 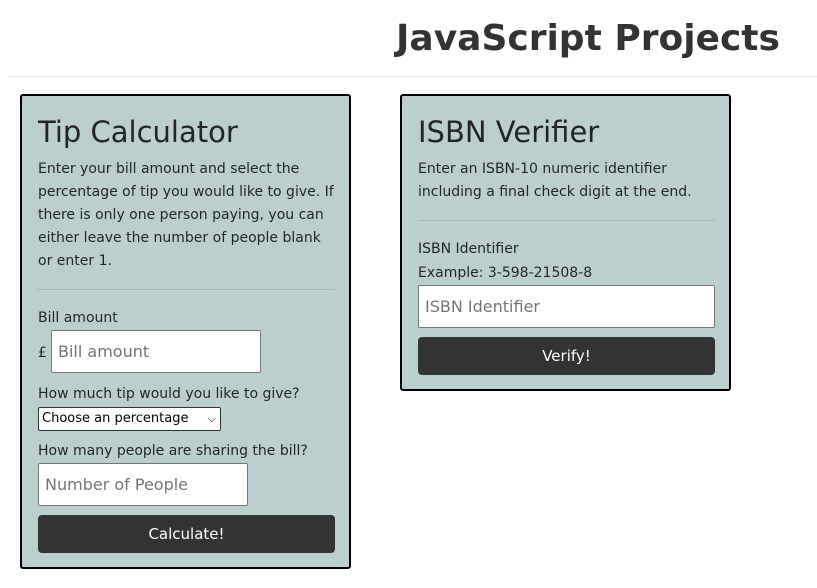 I want to click on isbn-identifier-label: ISBN Identifier, so click(x=468, y=249).